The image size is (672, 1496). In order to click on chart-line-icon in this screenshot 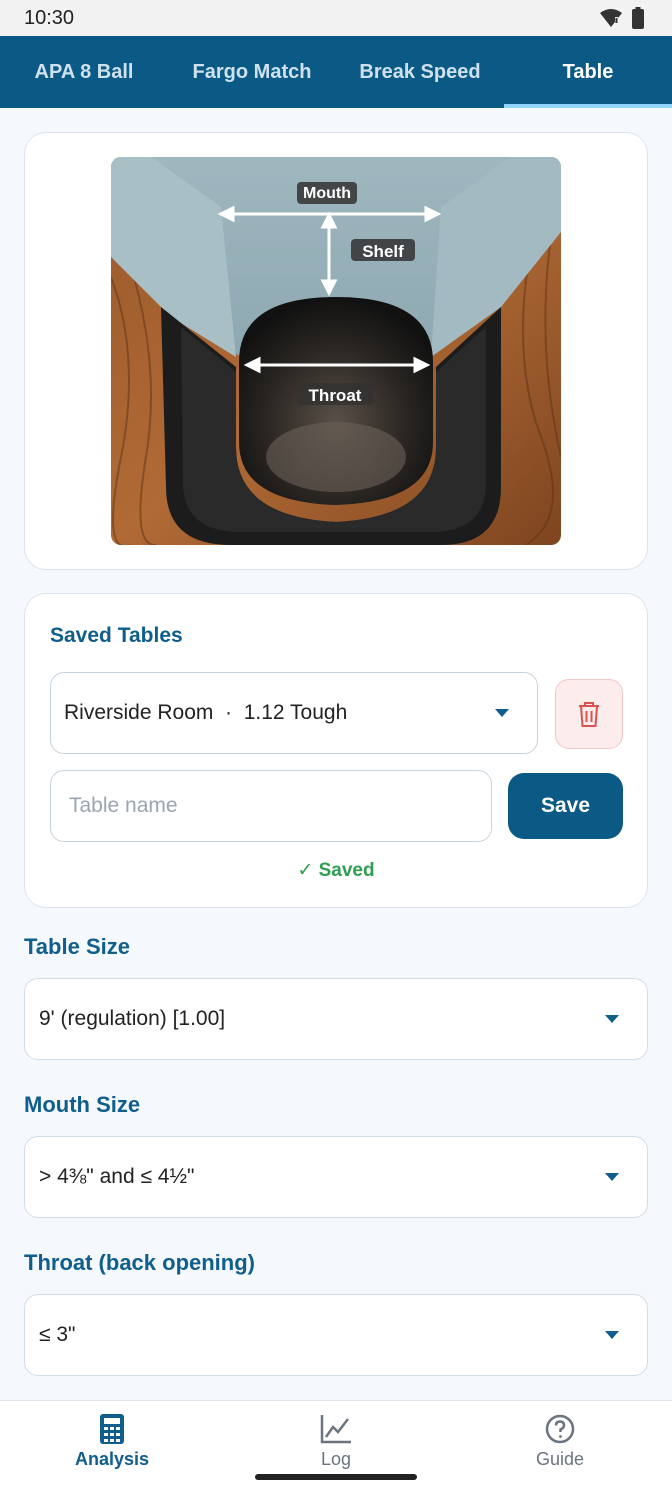, I will do `click(335, 1429)`.